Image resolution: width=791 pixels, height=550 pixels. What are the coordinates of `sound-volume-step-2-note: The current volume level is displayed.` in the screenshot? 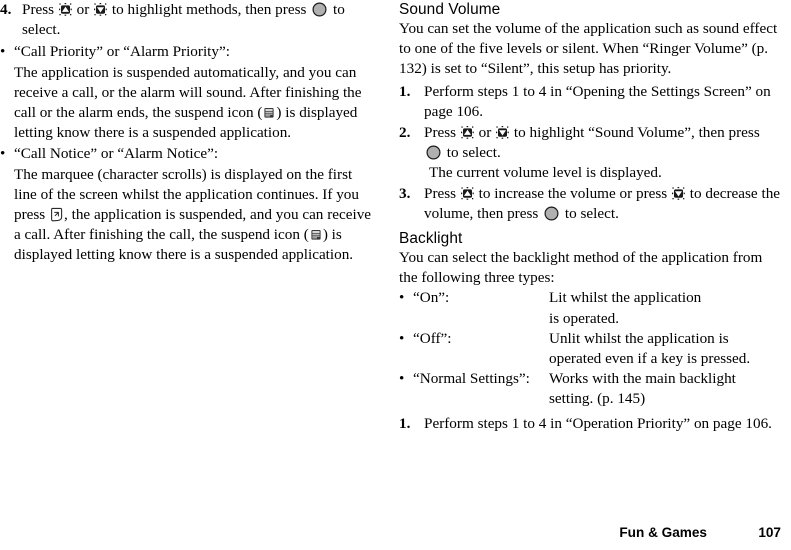 It's located at (545, 173).